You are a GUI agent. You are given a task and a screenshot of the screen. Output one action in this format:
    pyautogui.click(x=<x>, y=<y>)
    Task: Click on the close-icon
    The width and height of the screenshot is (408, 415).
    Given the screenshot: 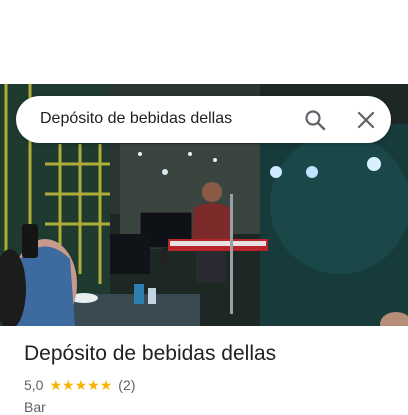 What is the action you would take?
    pyautogui.click(x=366, y=120)
    